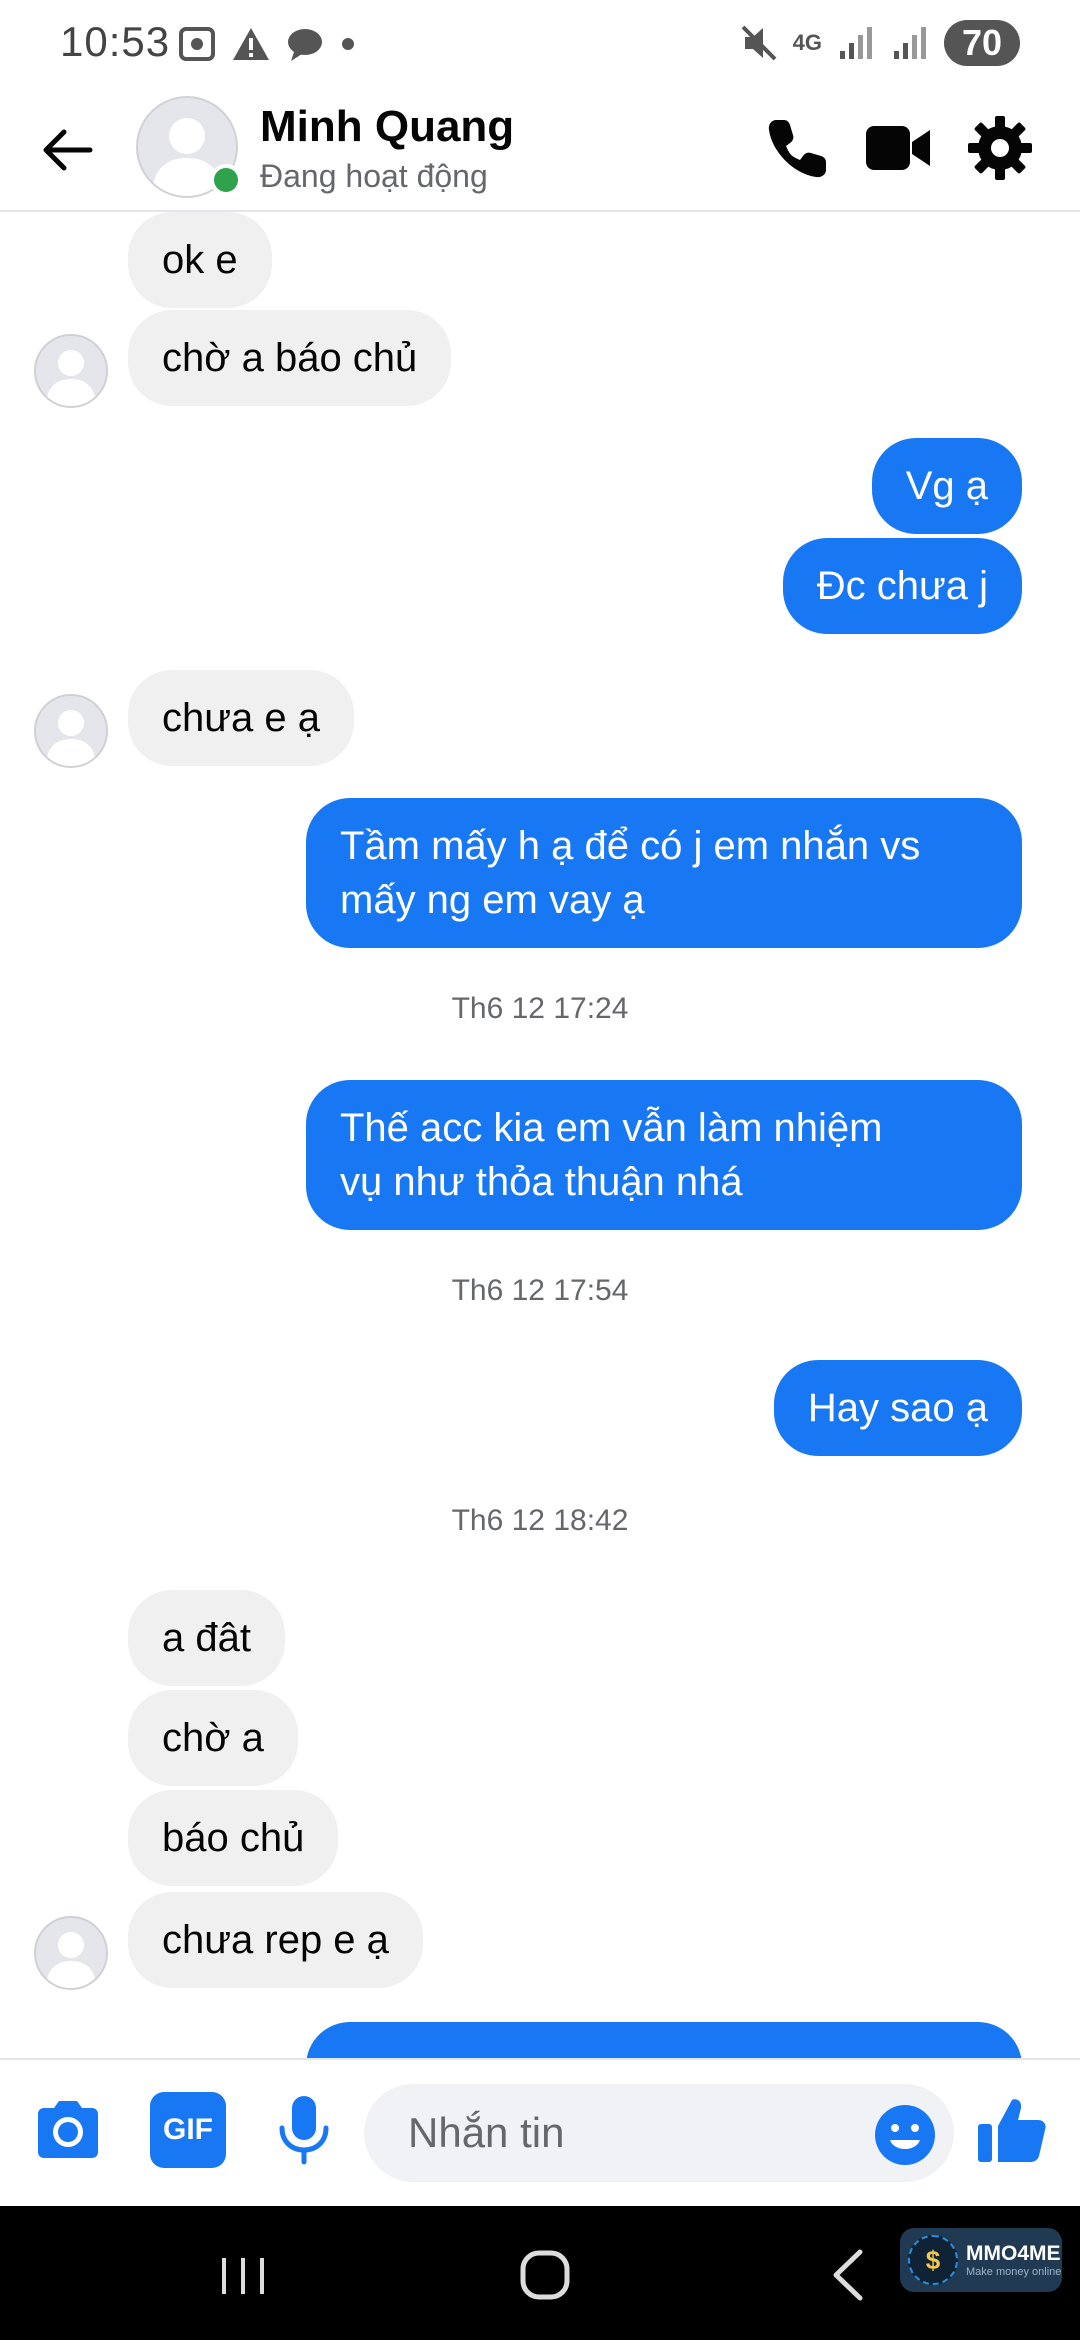 The height and width of the screenshot is (2340, 1080). I want to click on emoji-icon, so click(905, 2135).